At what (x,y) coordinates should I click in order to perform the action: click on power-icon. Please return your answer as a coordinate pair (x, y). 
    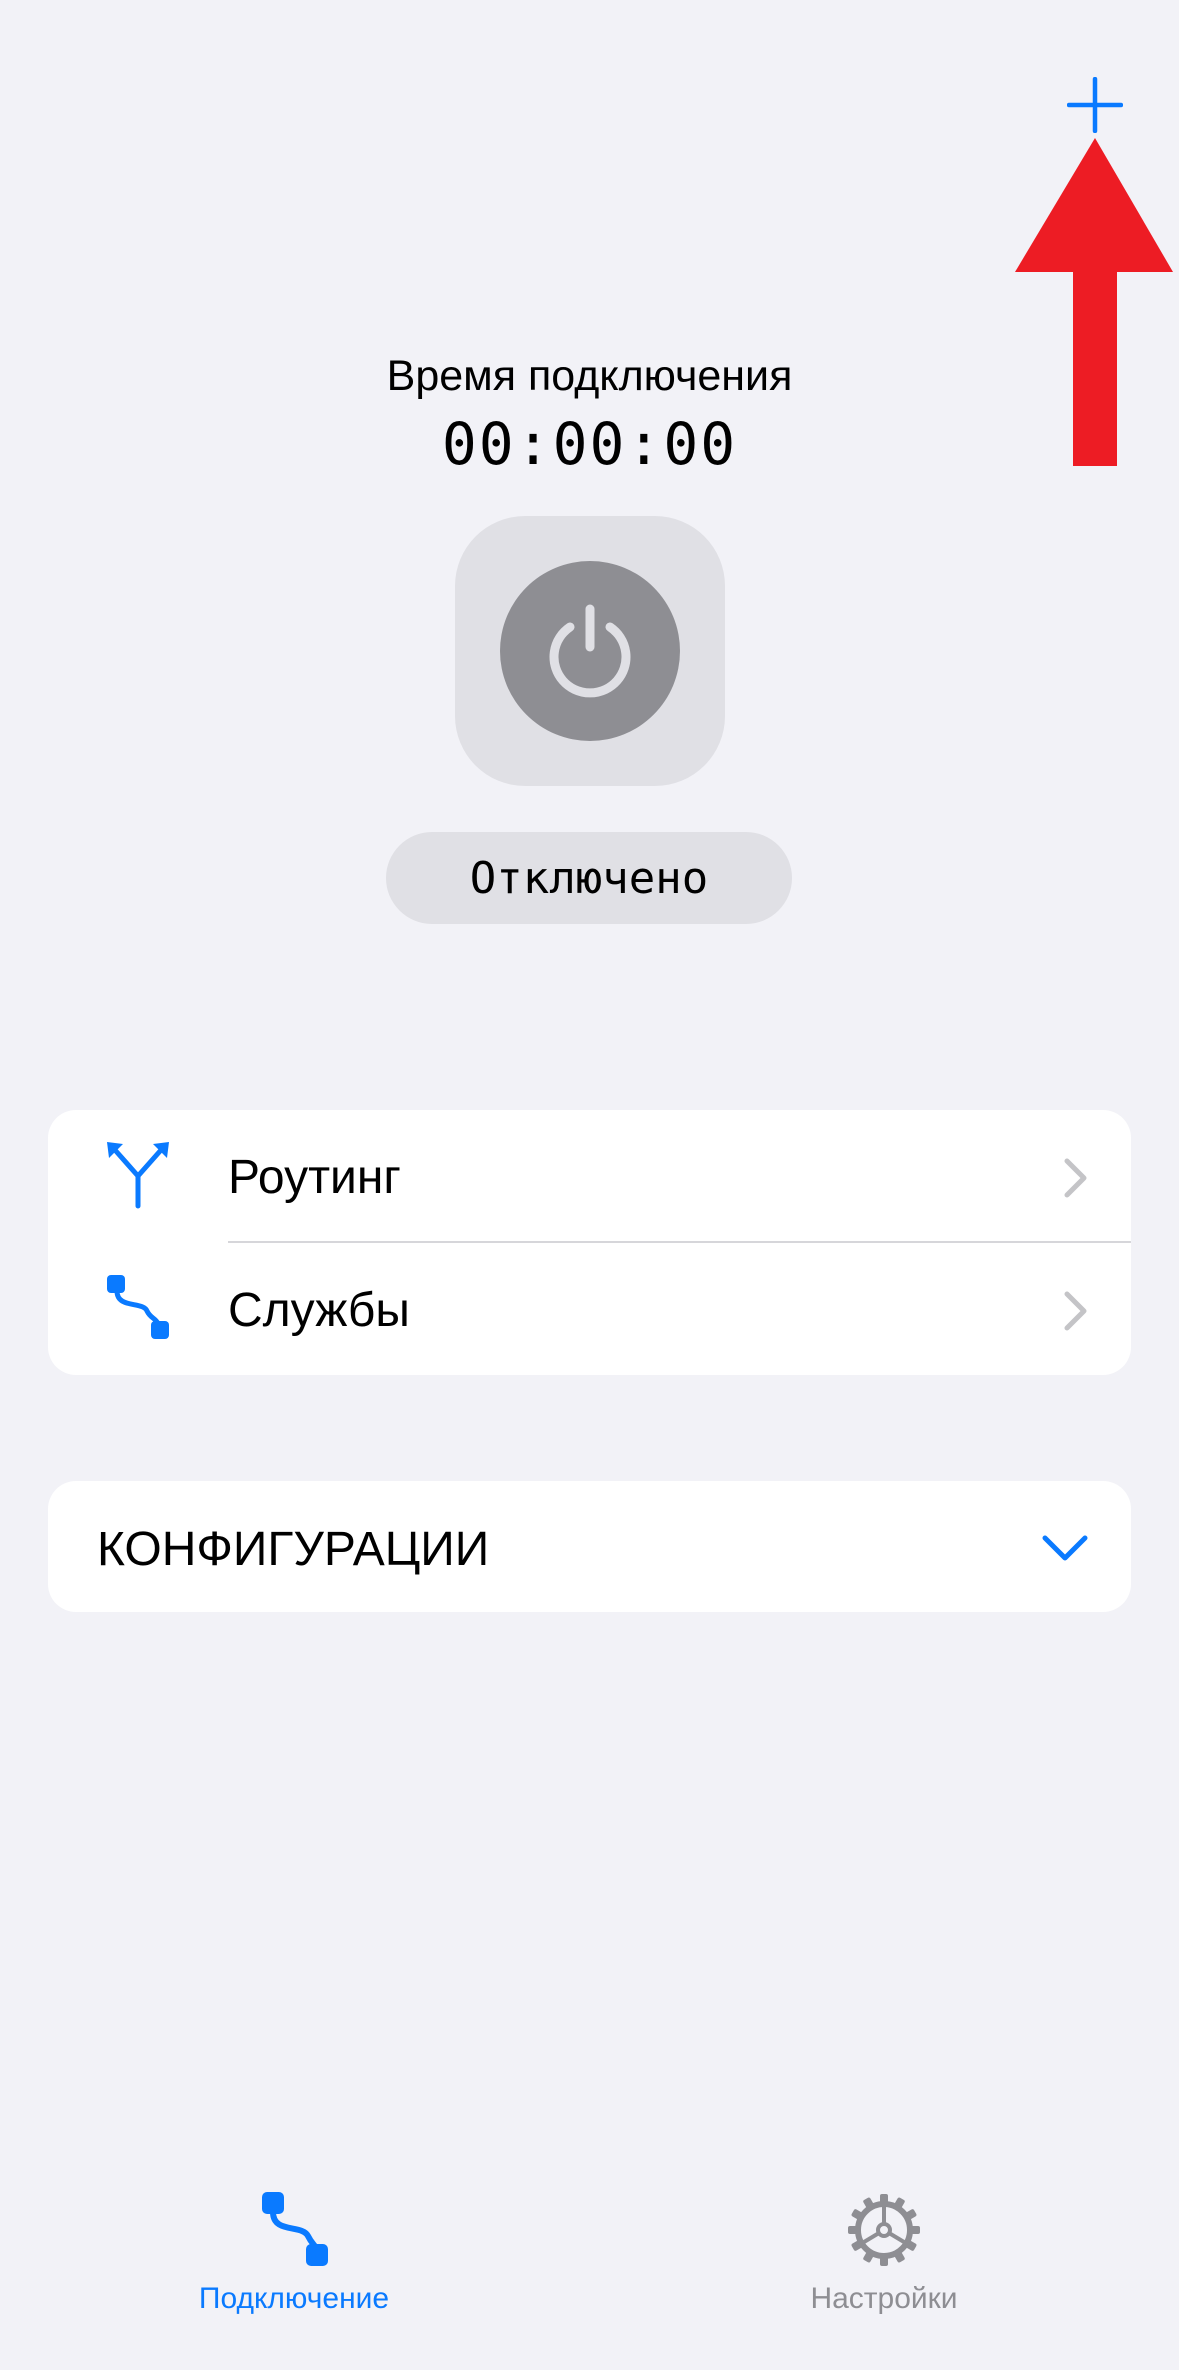
    Looking at the image, I should click on (590, 651).